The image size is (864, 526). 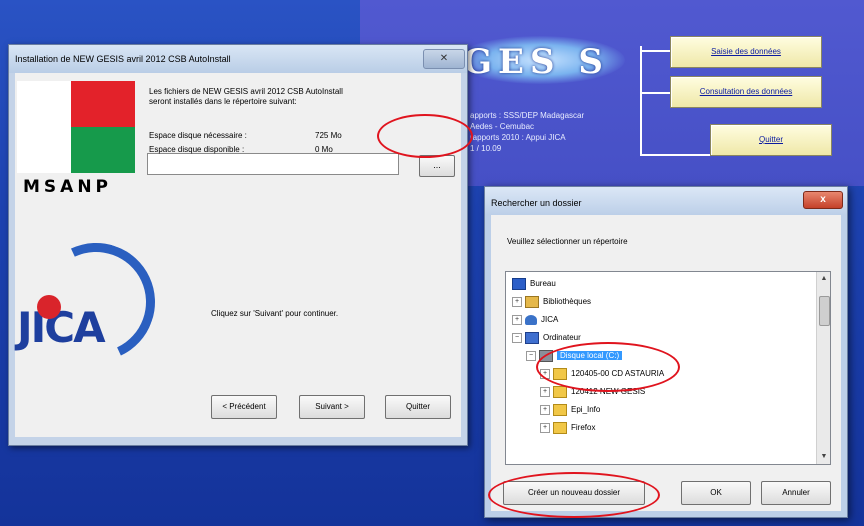 I want to click on tree-item-folder: + Firefox, so click(x=567, y=428).